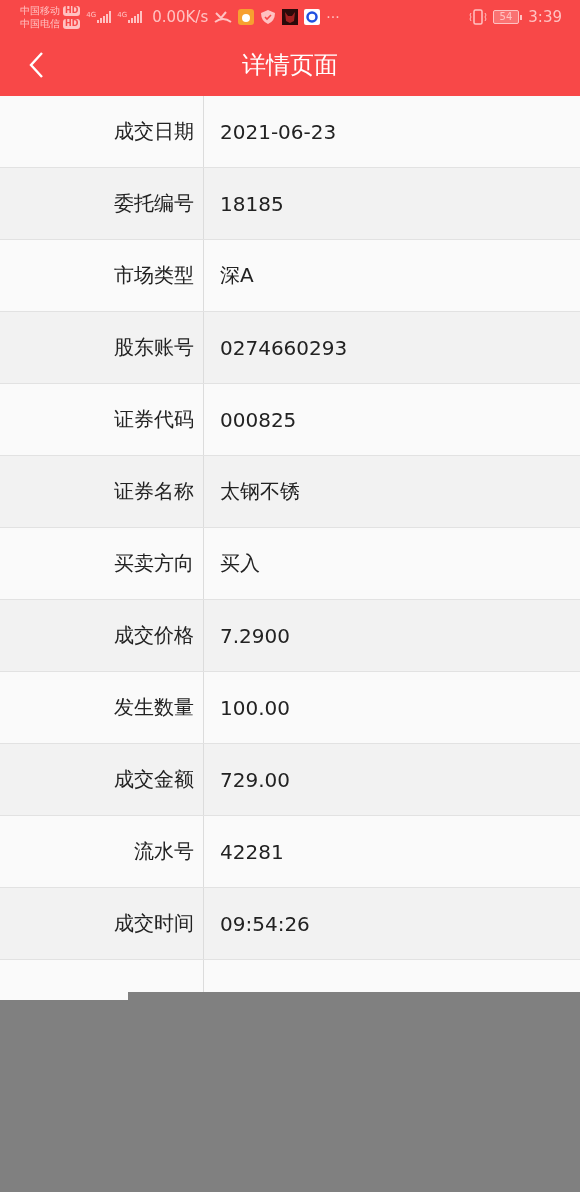  Describe the element at coordinates (333, 17) in the screenshot. I see `more-indicator: ···` at that location.